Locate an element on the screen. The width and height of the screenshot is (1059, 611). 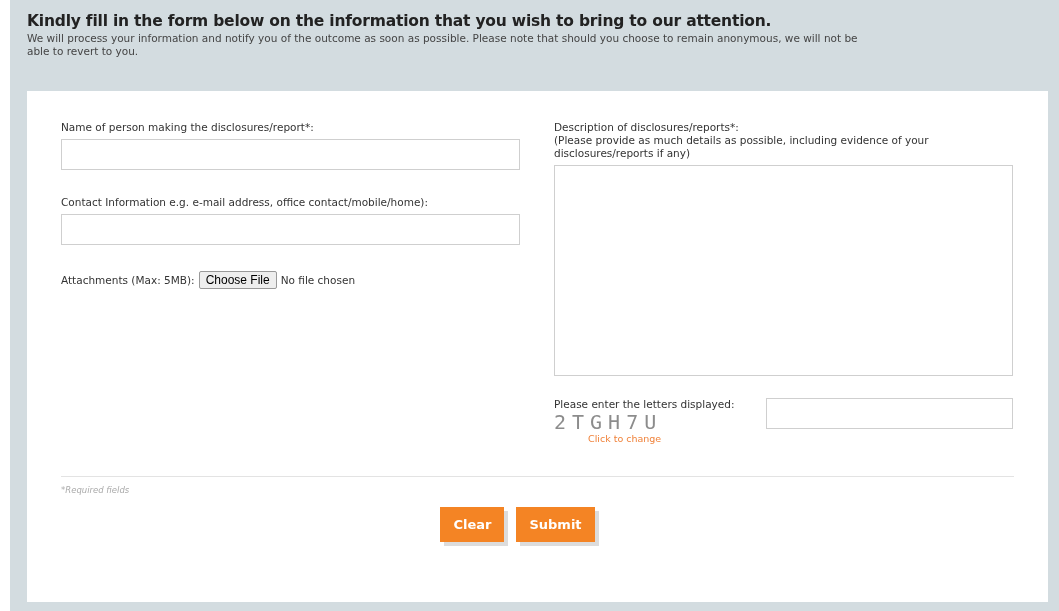
choose-file-button: Choose File is located at coordinates (237, 280).